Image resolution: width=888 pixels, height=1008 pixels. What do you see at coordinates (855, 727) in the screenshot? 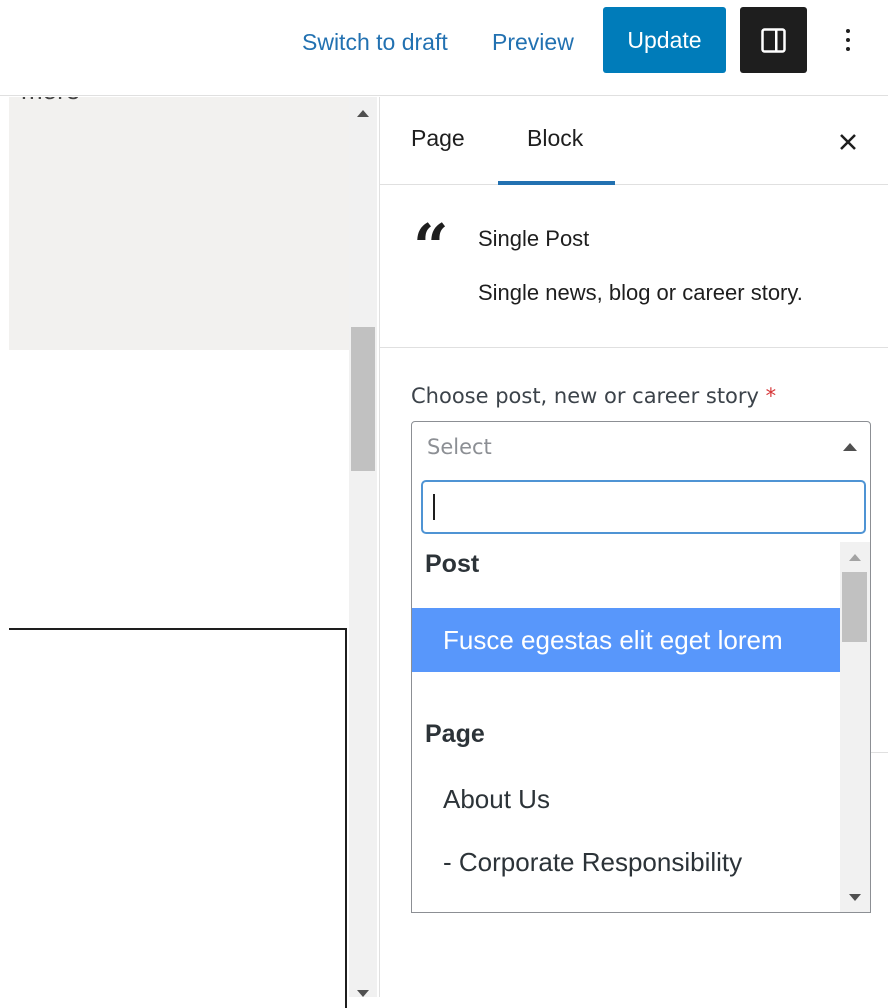
I see `dropdown-scrollbar` at bounding box center [855, 727].